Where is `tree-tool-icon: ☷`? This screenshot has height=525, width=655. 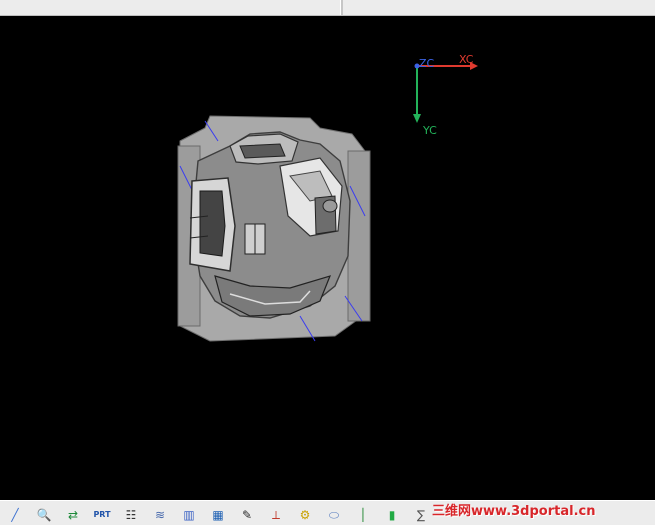 tree-tool-icon: ☷ is located at coordinates (131, 515).